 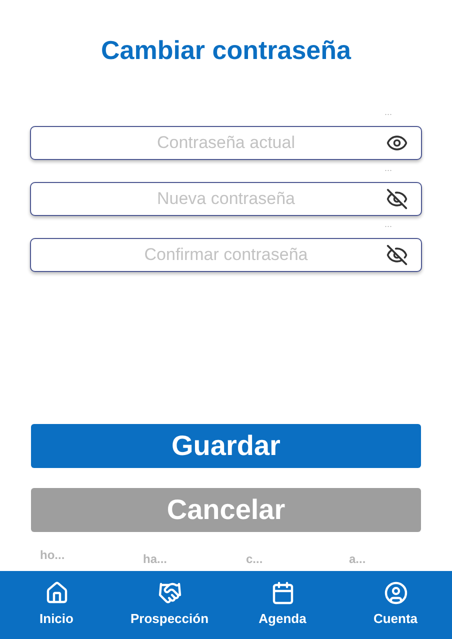 I want to click on password-field: Nueva contraseña, so click(x=226, y=199).